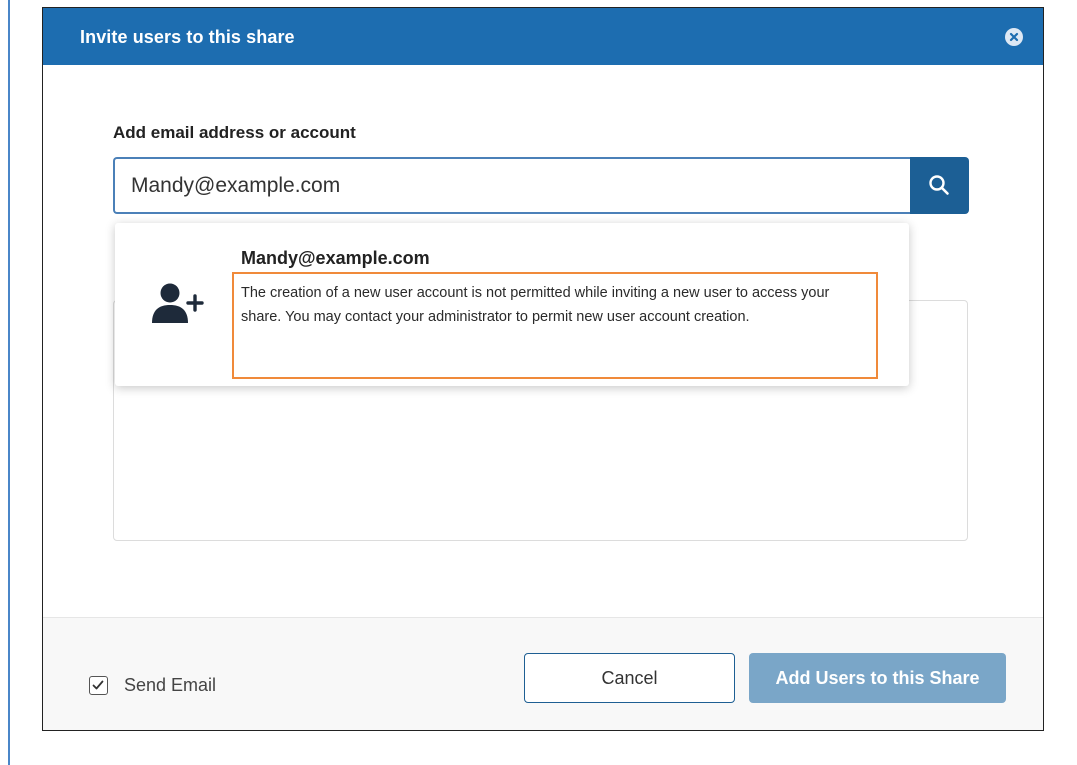  Describe the element at coordinates (187, 37) in the screenshot. I see `dialog-title: Invite users to this share` at that location.